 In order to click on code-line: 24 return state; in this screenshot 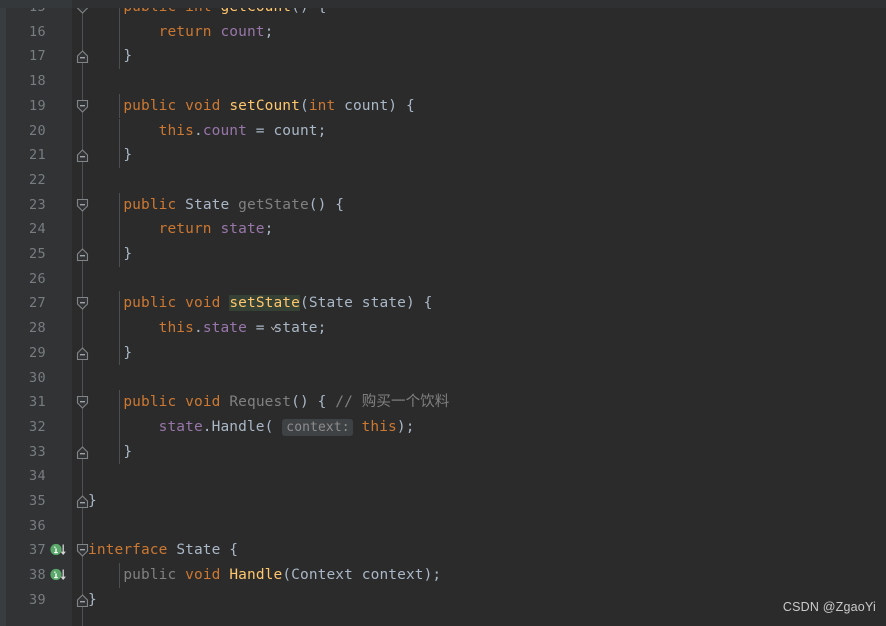, I will do `click(443, 229)`.